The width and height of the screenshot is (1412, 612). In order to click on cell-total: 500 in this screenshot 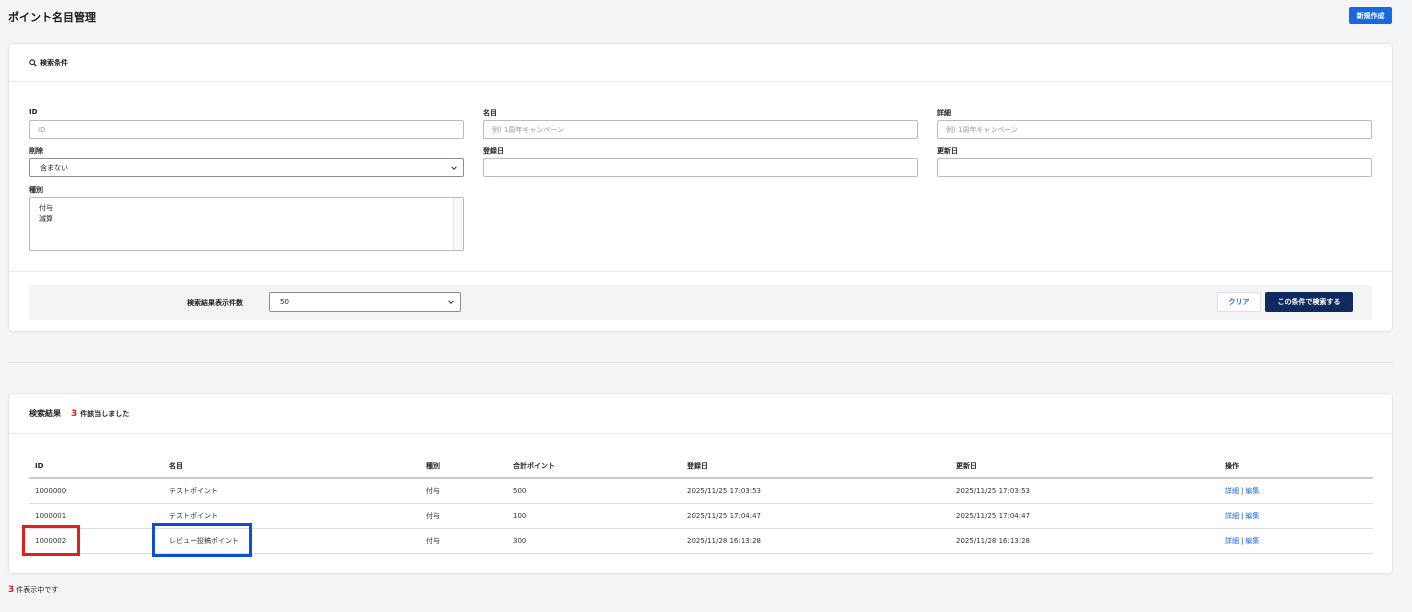, I will do `click(594, 491)`.